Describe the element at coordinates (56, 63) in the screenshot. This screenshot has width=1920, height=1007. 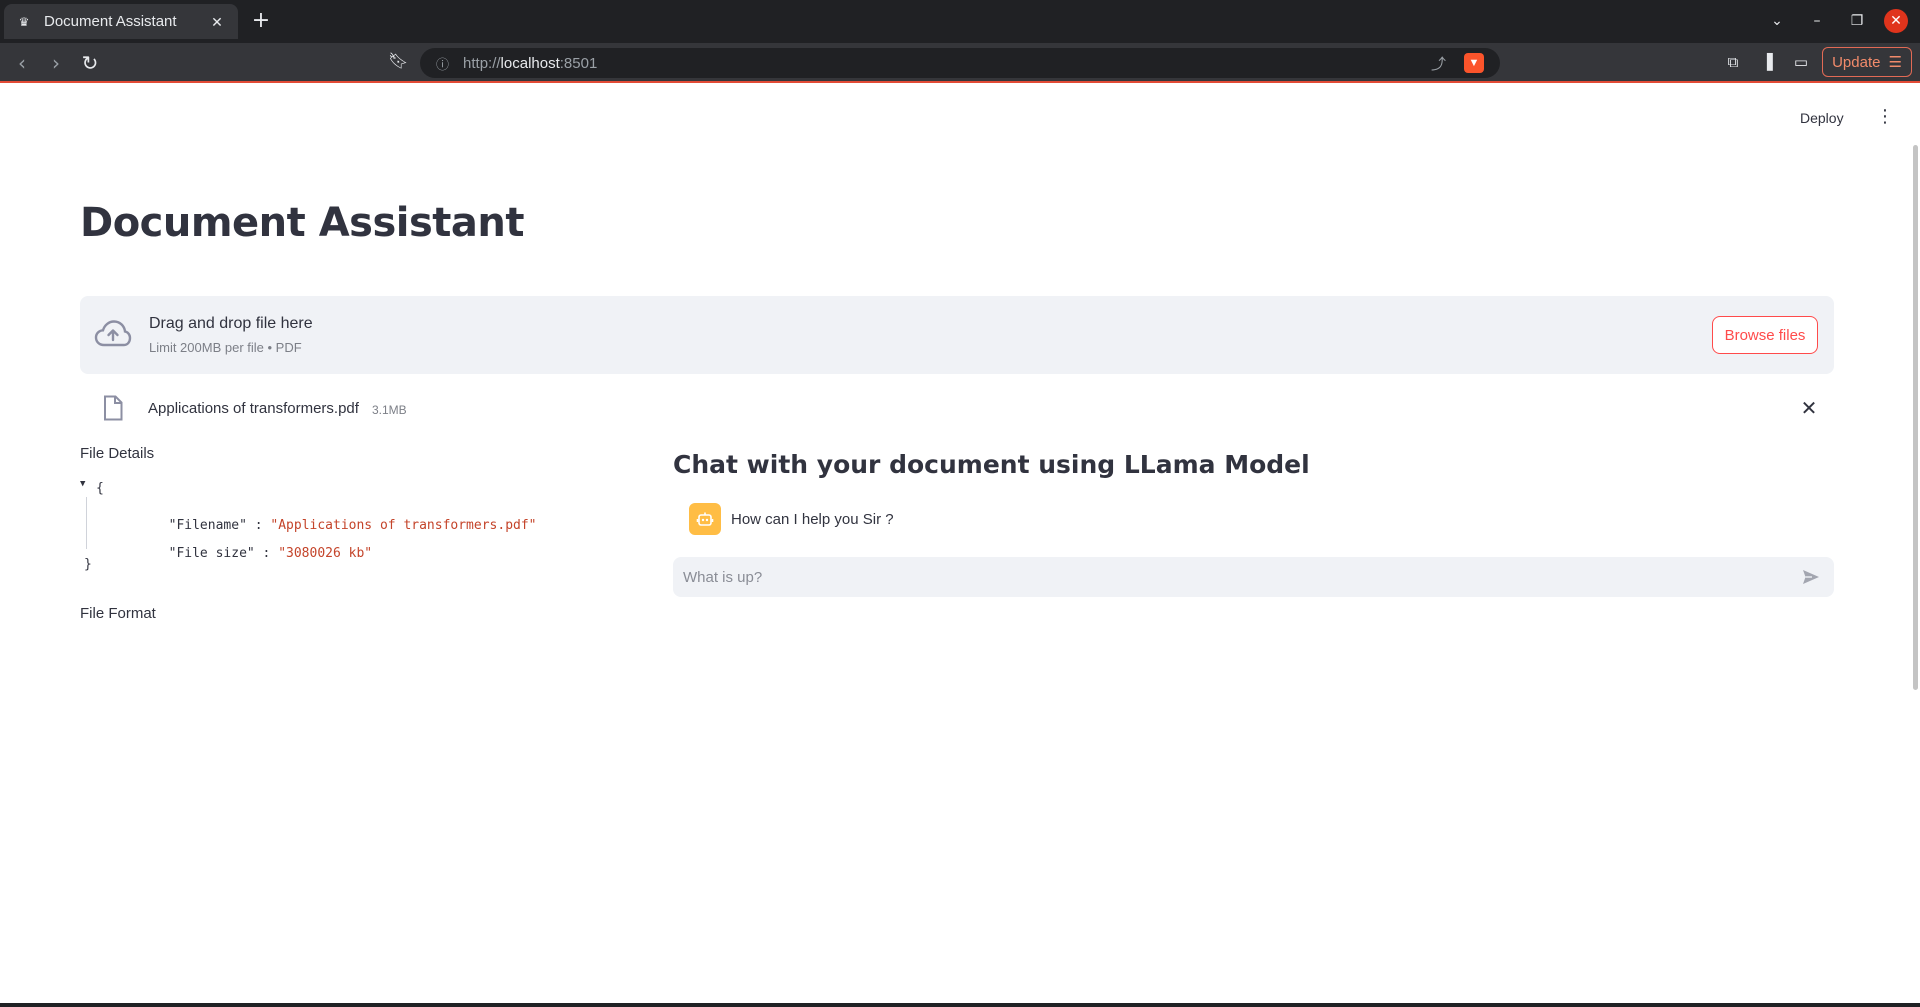
I see `forward-icon: ›` at that location.